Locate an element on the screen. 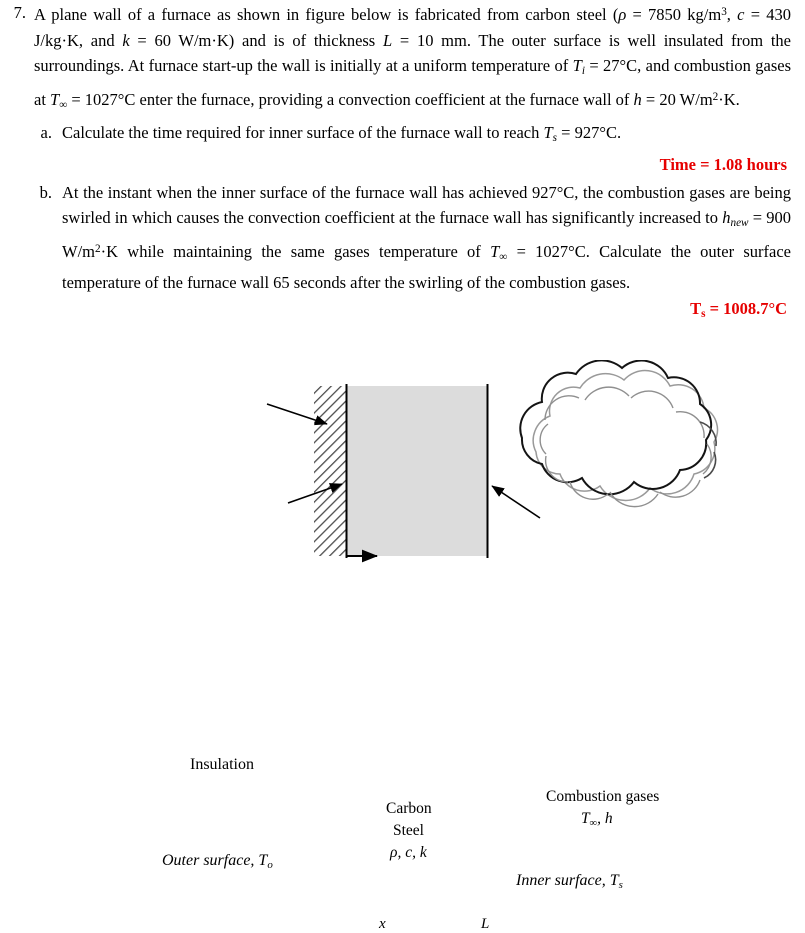 This screenshot has height=933, width=805. label-carbon: Carbon is located at coordinates (409, 808).